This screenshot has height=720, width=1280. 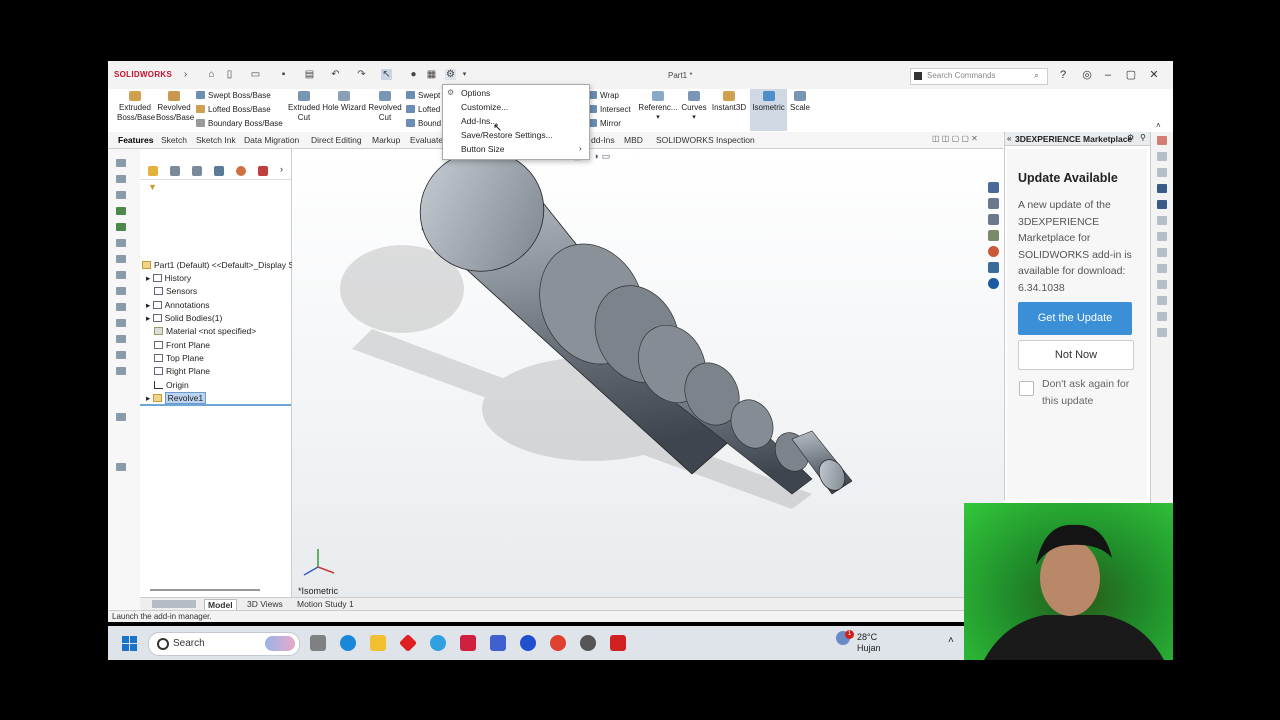 I want to click on design-library-icon, so click(x=993, y=219).